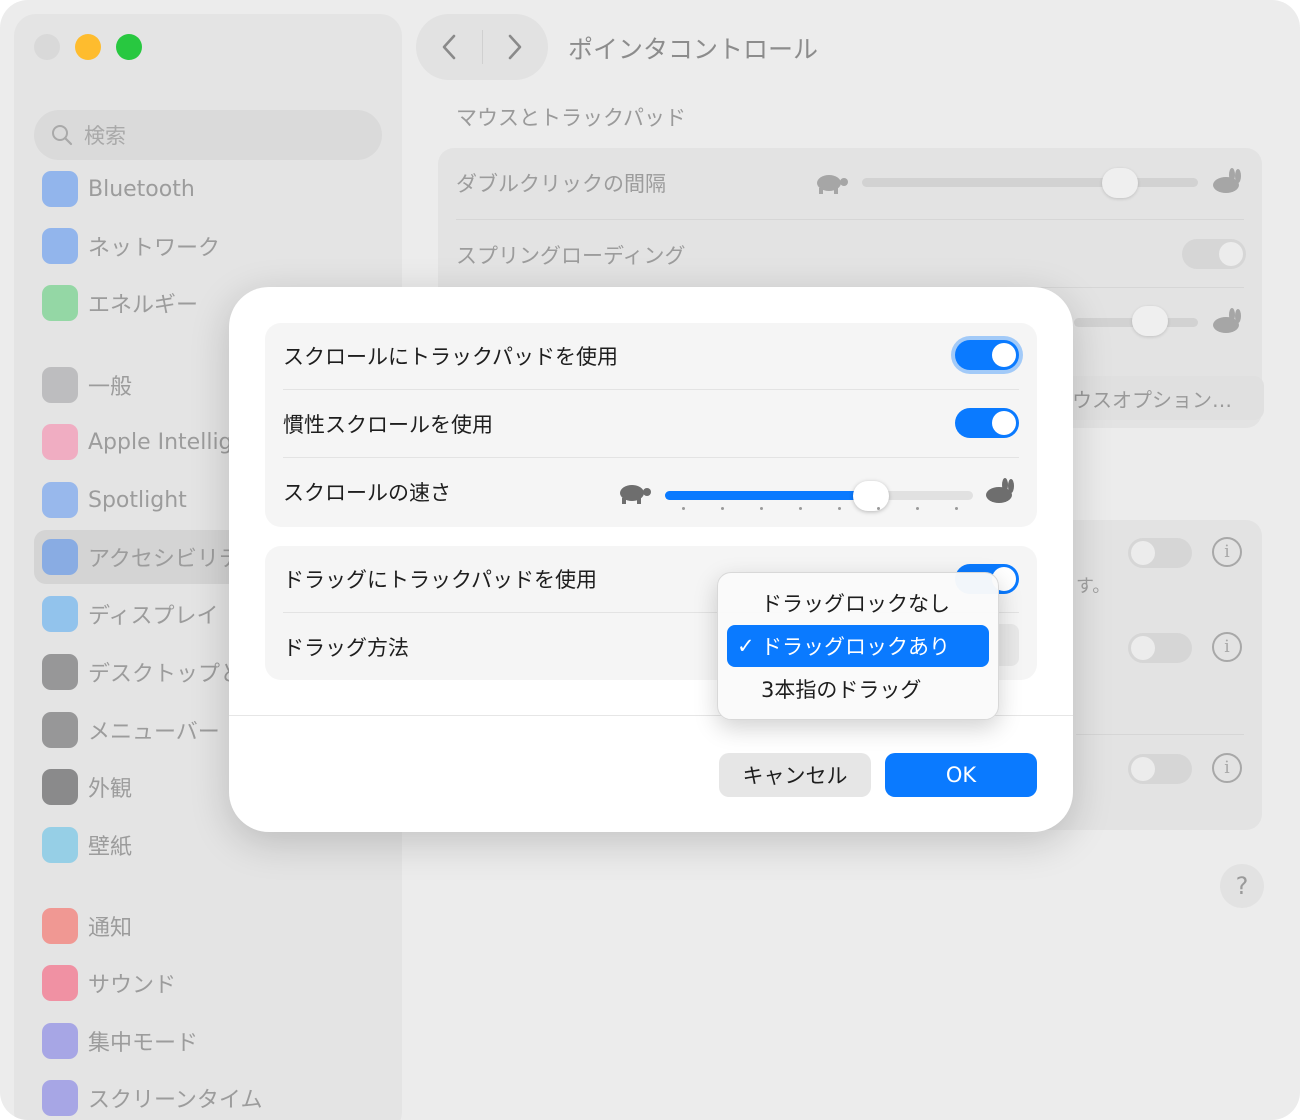 This screenshot has width=1300, height=1120. I want to click on sidebar-item-label: 壁紙, so click(110, 847).